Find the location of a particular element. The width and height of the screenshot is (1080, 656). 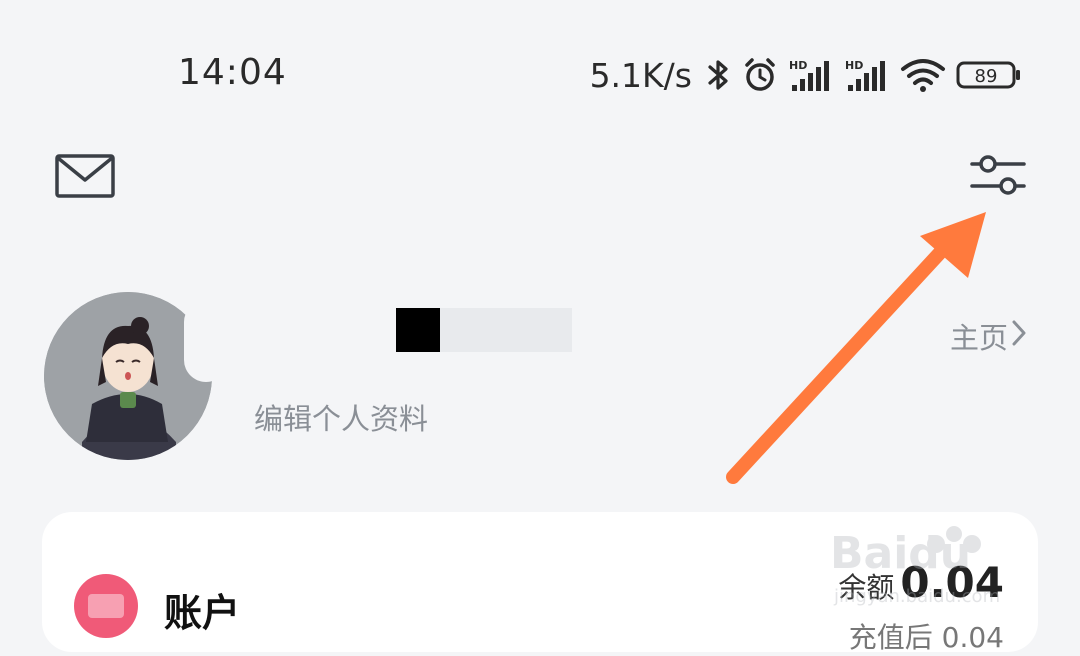

status-icons: 5.1K/s HD HD 89 is located at coordinates (806, 75).